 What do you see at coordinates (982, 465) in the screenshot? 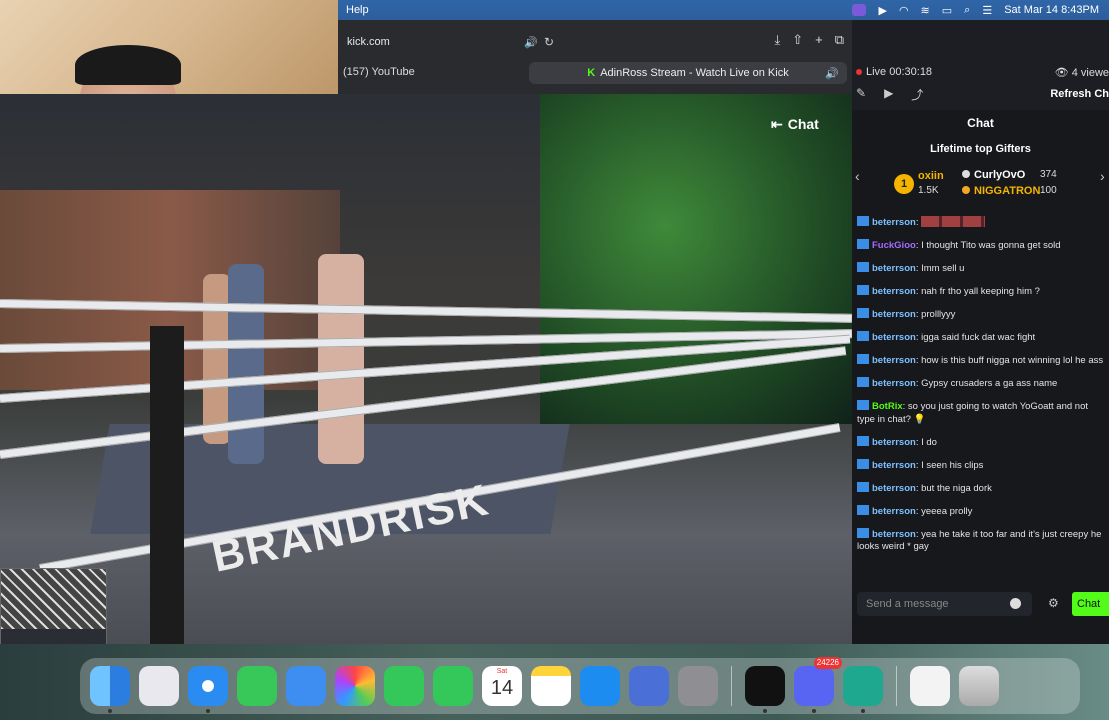
I see `chat-message: beterrson: I seen his clips` at bounding box center [982, 465].